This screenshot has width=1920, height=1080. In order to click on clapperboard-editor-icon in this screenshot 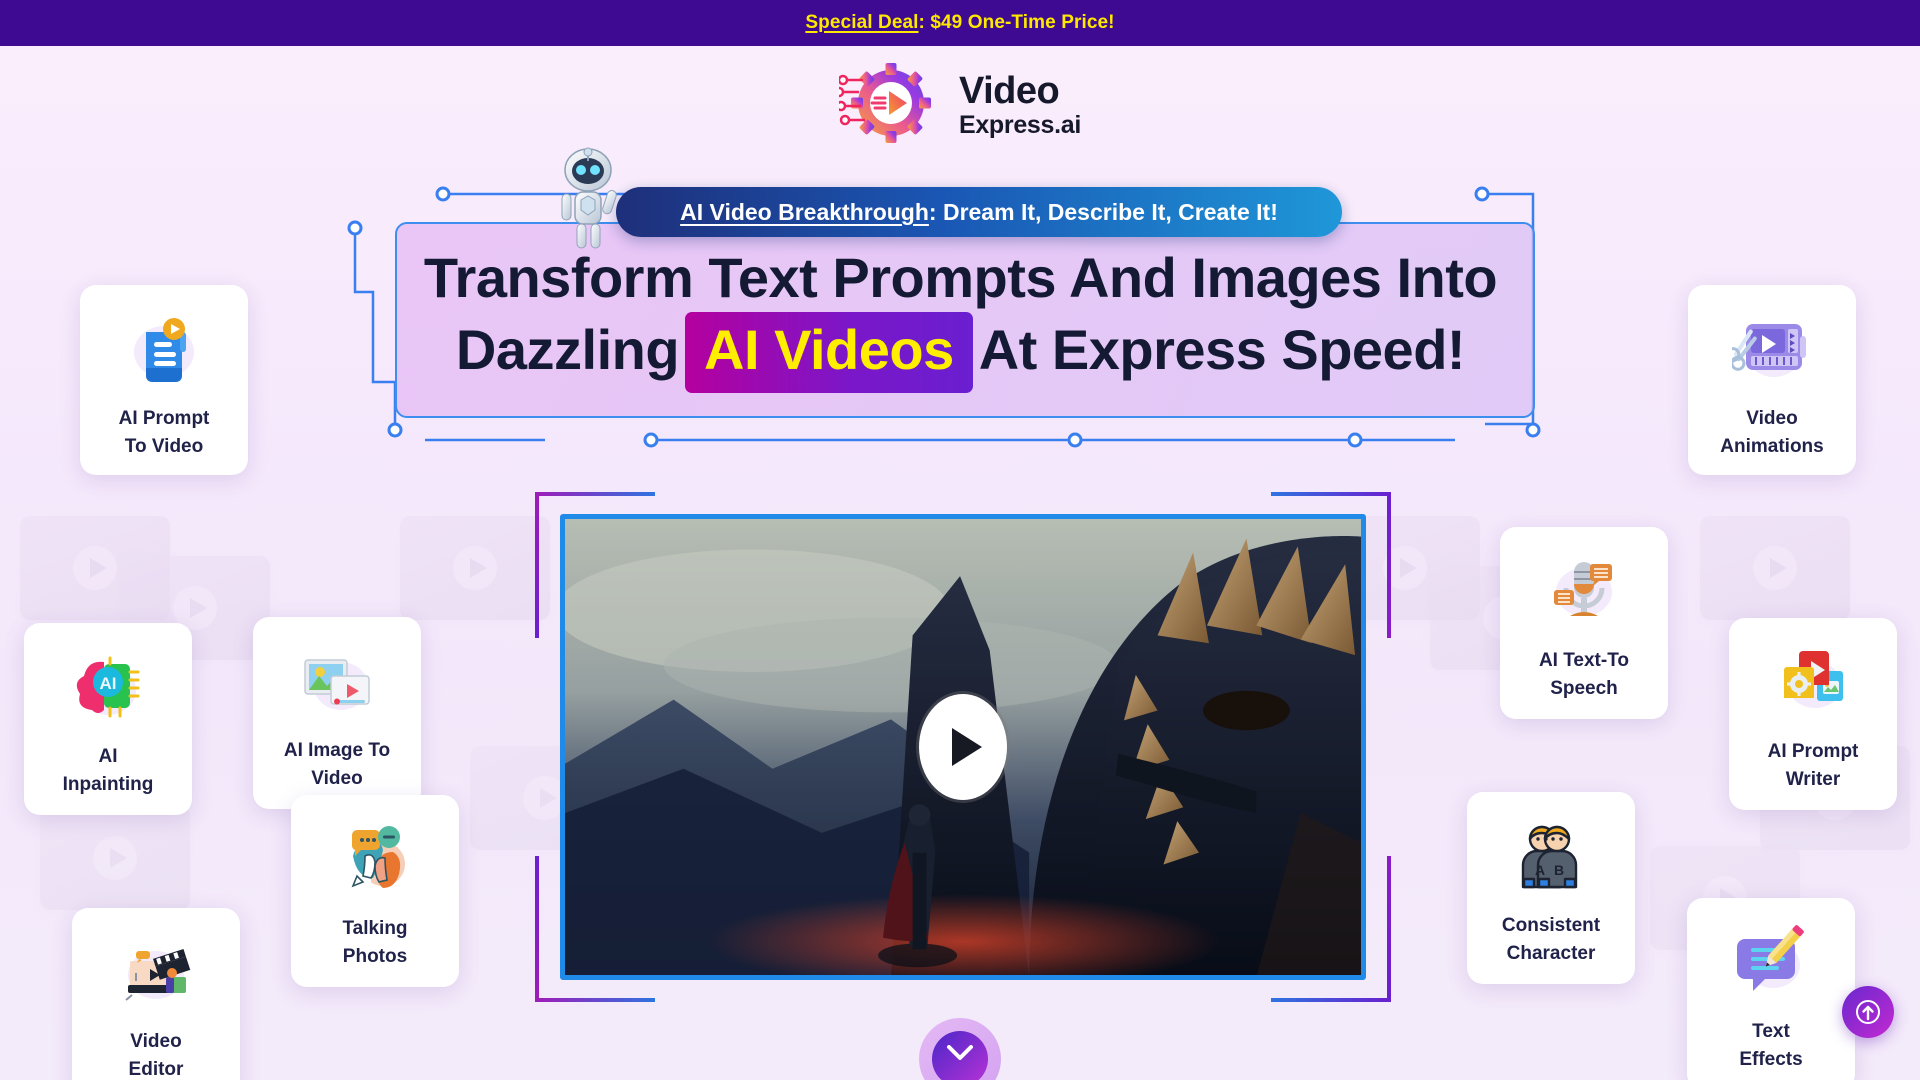, I will do `click(156, 973)`.